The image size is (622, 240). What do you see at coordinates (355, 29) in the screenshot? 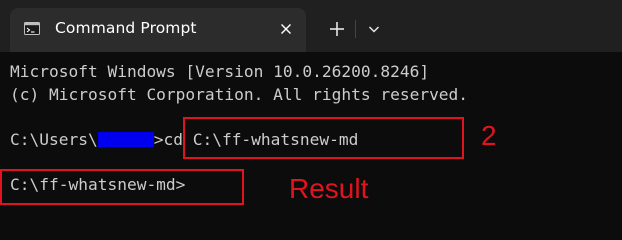
I see `tab-separator` at bounding box center [355, 29].